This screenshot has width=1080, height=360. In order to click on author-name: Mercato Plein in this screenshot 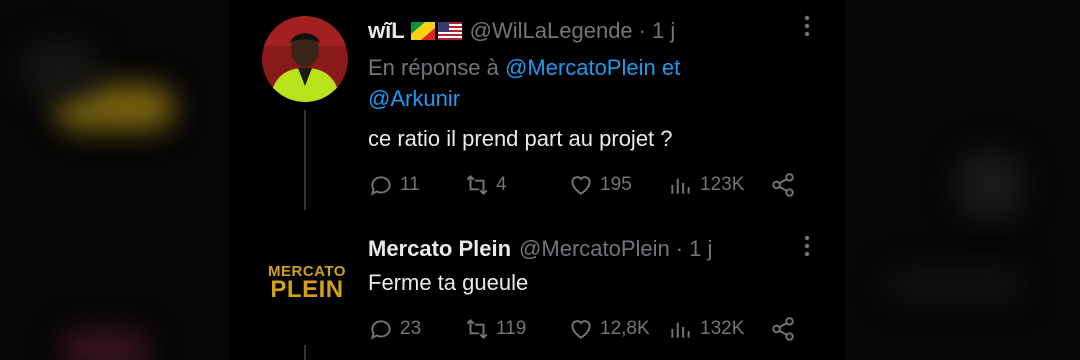, I will do `click(439, 249)`.